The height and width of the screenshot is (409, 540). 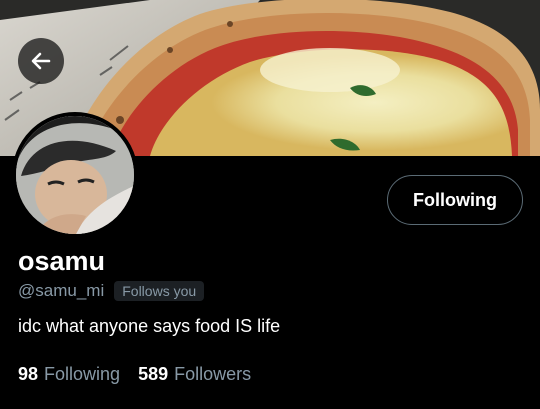 I want to click on profile-bio: idc what anyone says food IS life, so click(x=149, y=326).